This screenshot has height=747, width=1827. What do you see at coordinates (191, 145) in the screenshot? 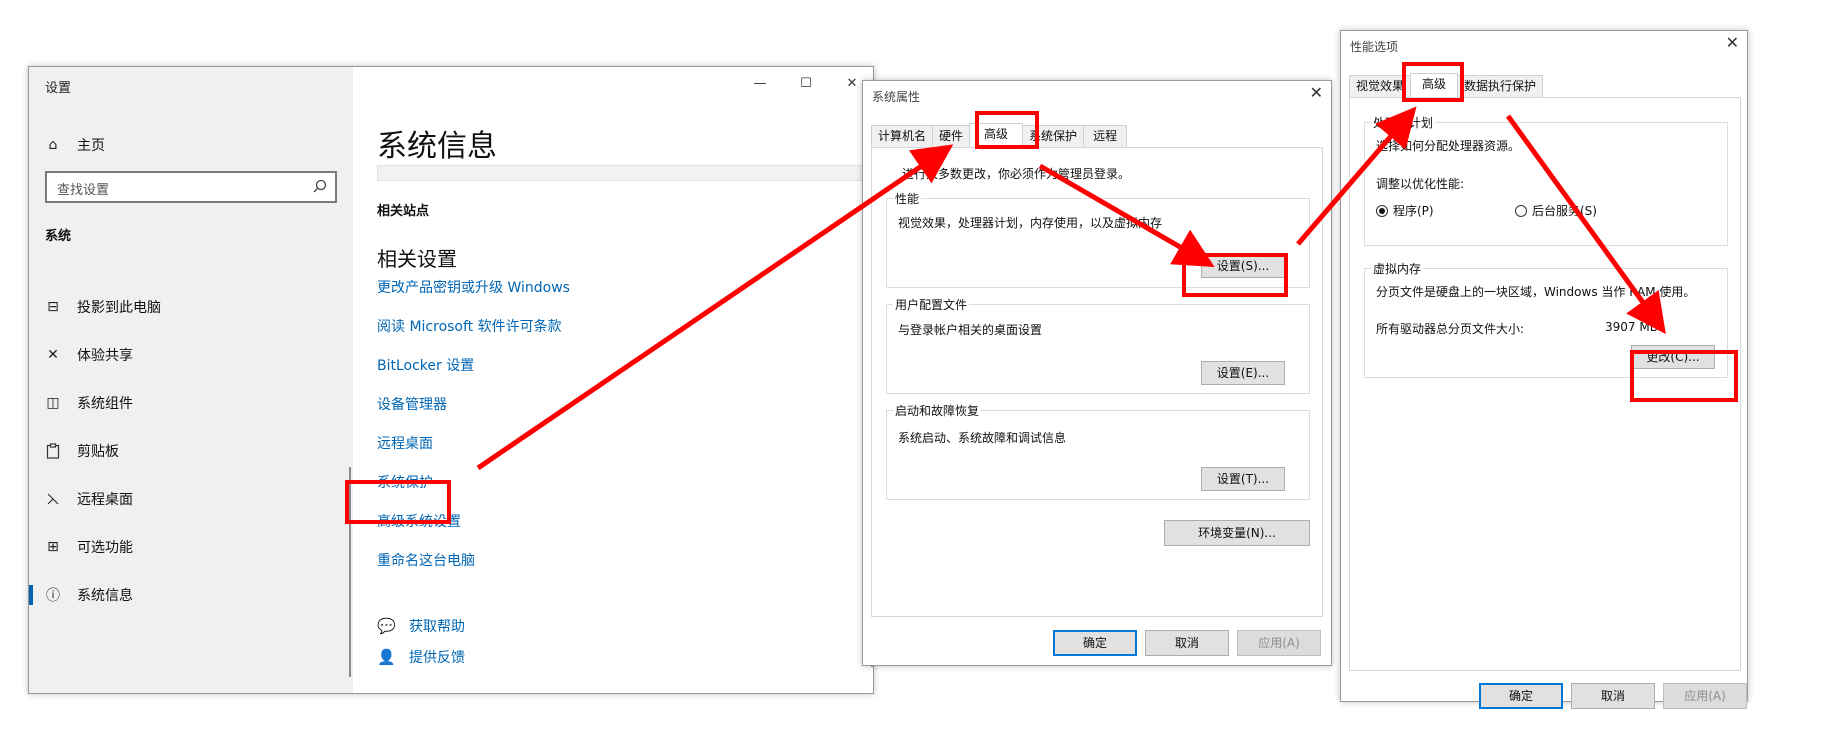
I see `nav-home: ⌂ 主页` at bounding box center [191, 145].